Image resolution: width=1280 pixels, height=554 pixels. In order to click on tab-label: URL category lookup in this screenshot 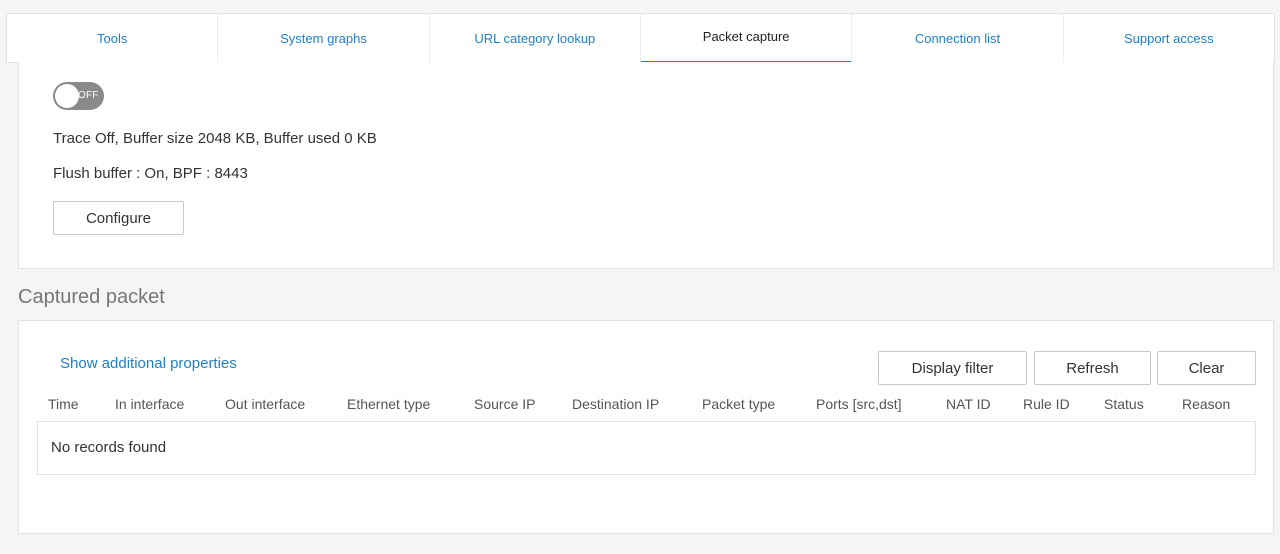, I will do `click(535, 38)`.